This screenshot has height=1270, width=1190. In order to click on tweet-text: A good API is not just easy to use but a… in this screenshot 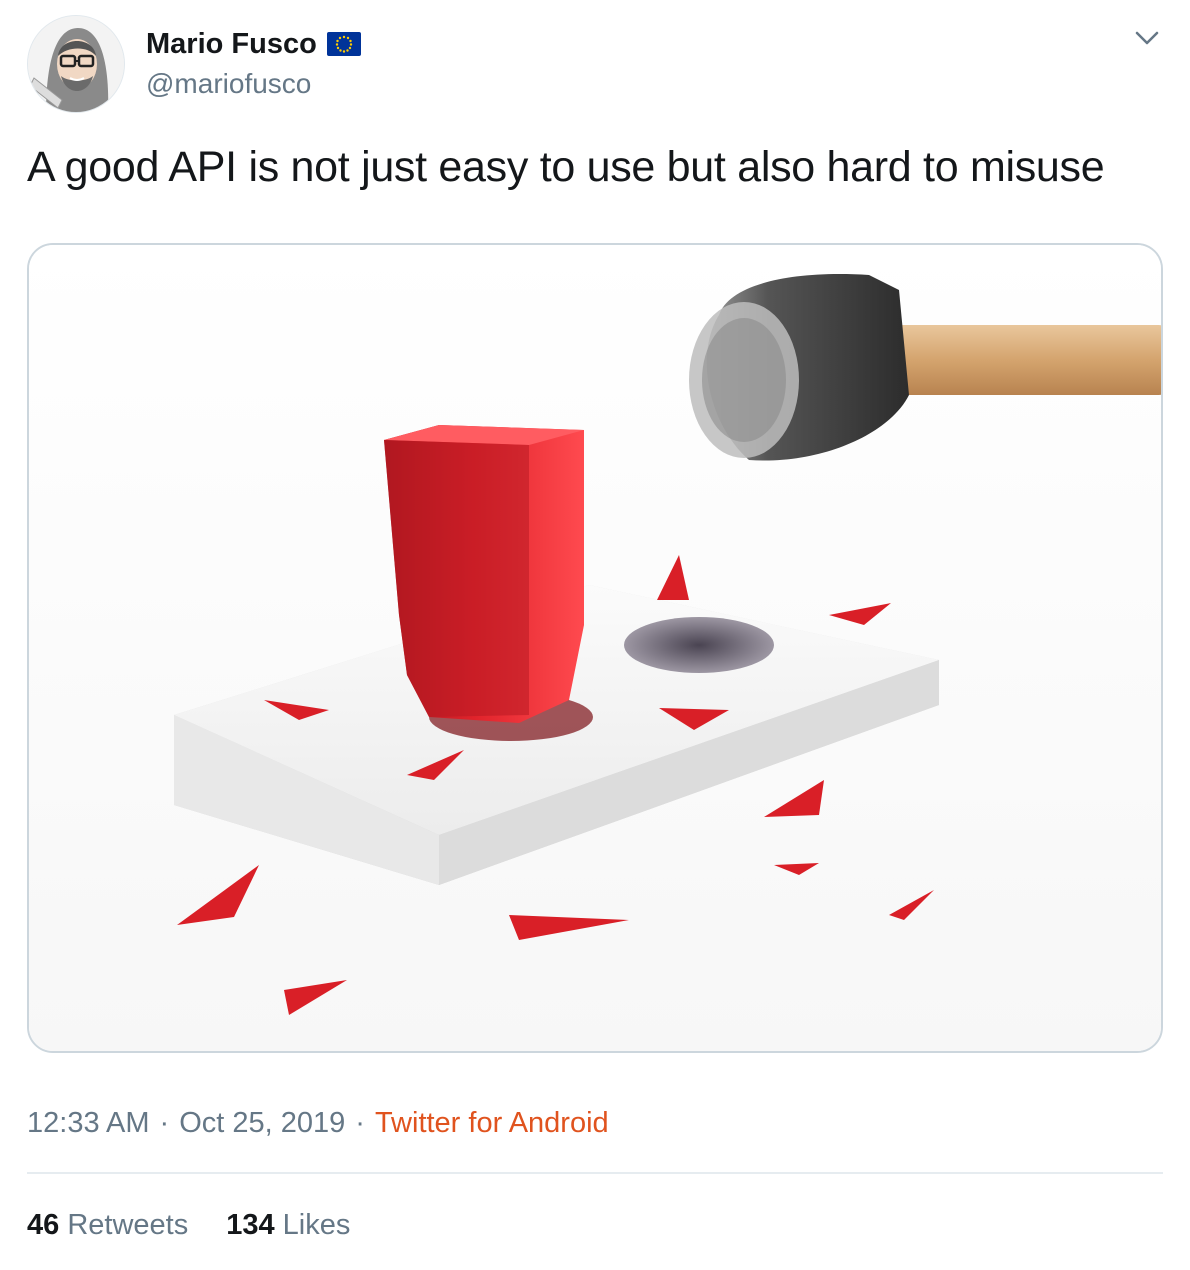, I will do `click(566, 167)`.